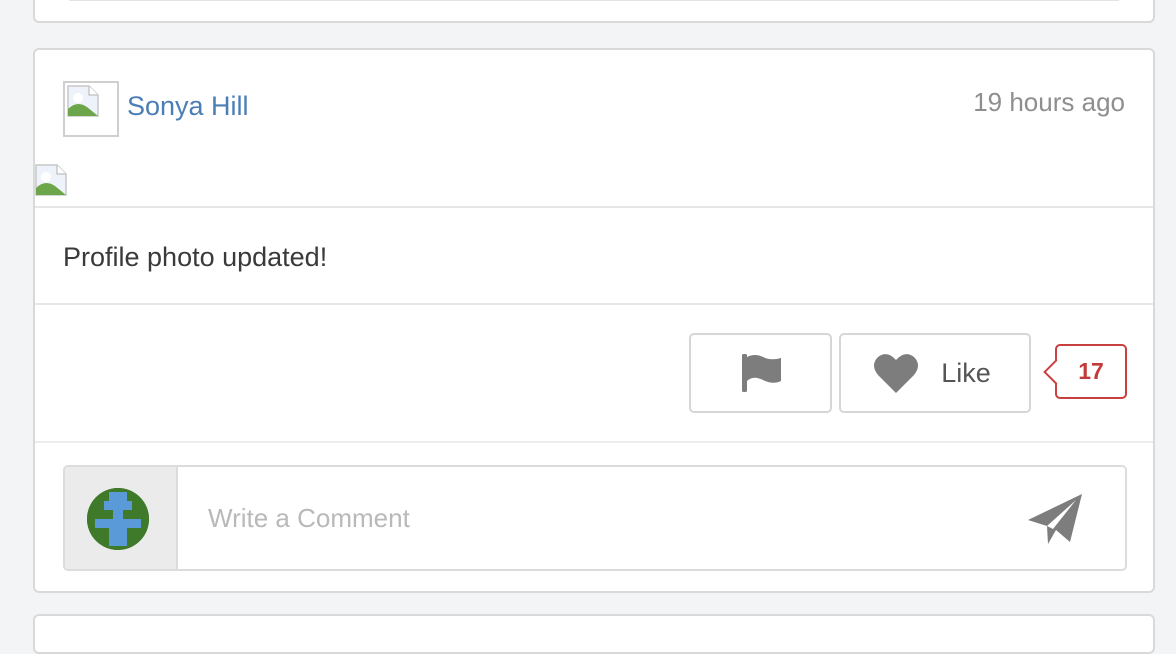 Image resolution: width=1176 pixels, height=654 pixels. I want to click on next-post-card, so click(594, 634).